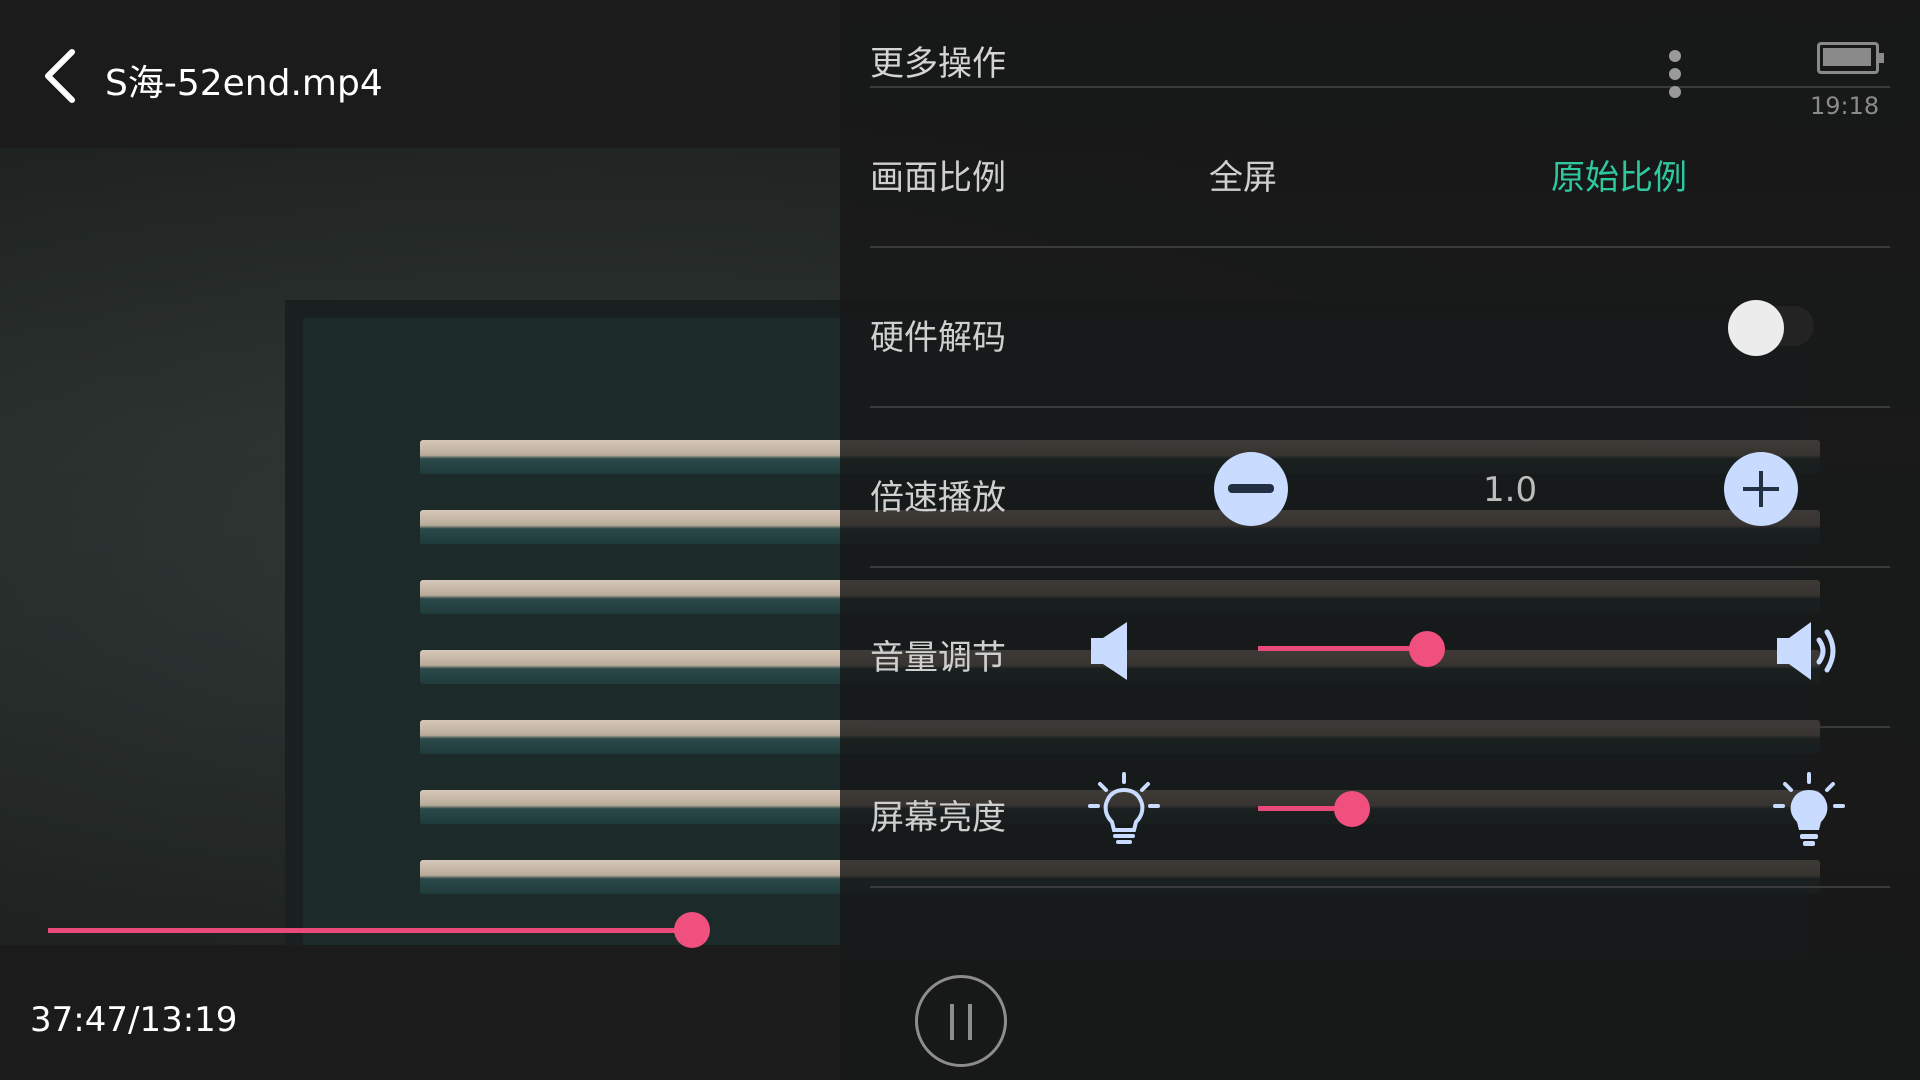 This screenshot has width=1920, height=1080. Describe the element at coordinates (1756, 328) in the screenshot. I see `hardware-decode-toggle-knob` at that location.